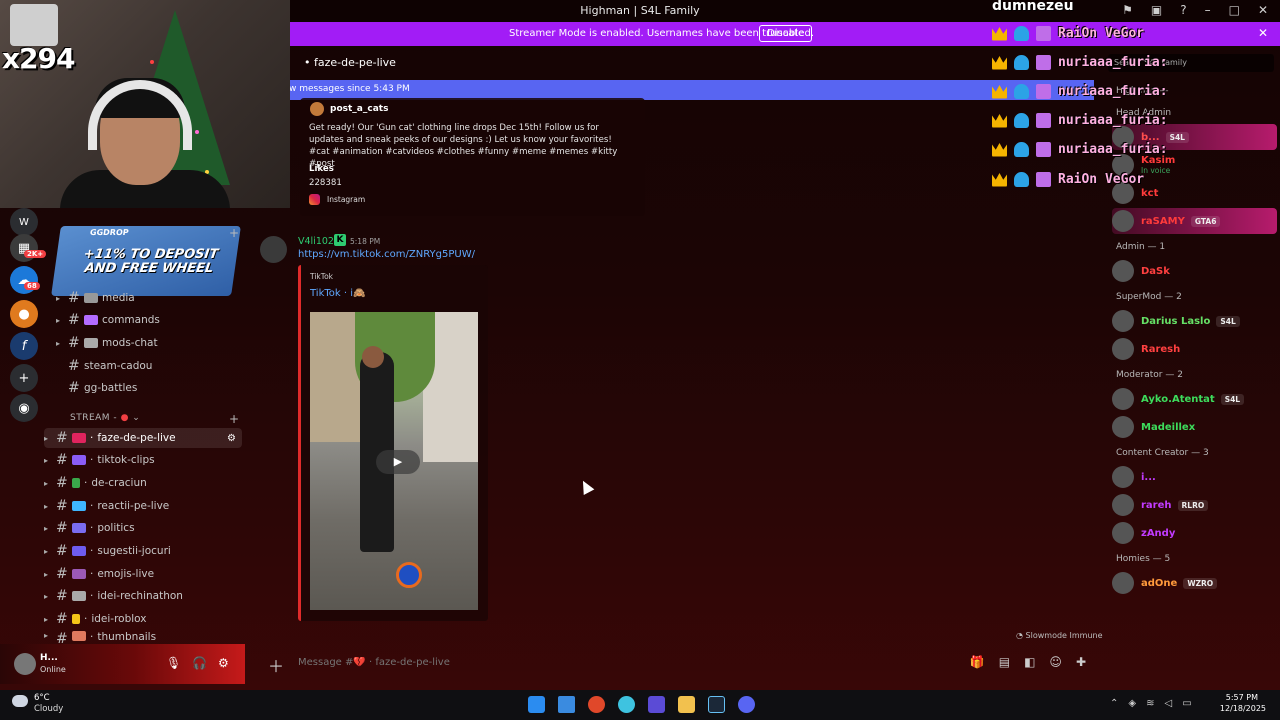 Image resolution: width=1280 pixels, height=720 pixels. I want to click on new-messages-text: w messages since 5:43 PM, so click(349, 89).